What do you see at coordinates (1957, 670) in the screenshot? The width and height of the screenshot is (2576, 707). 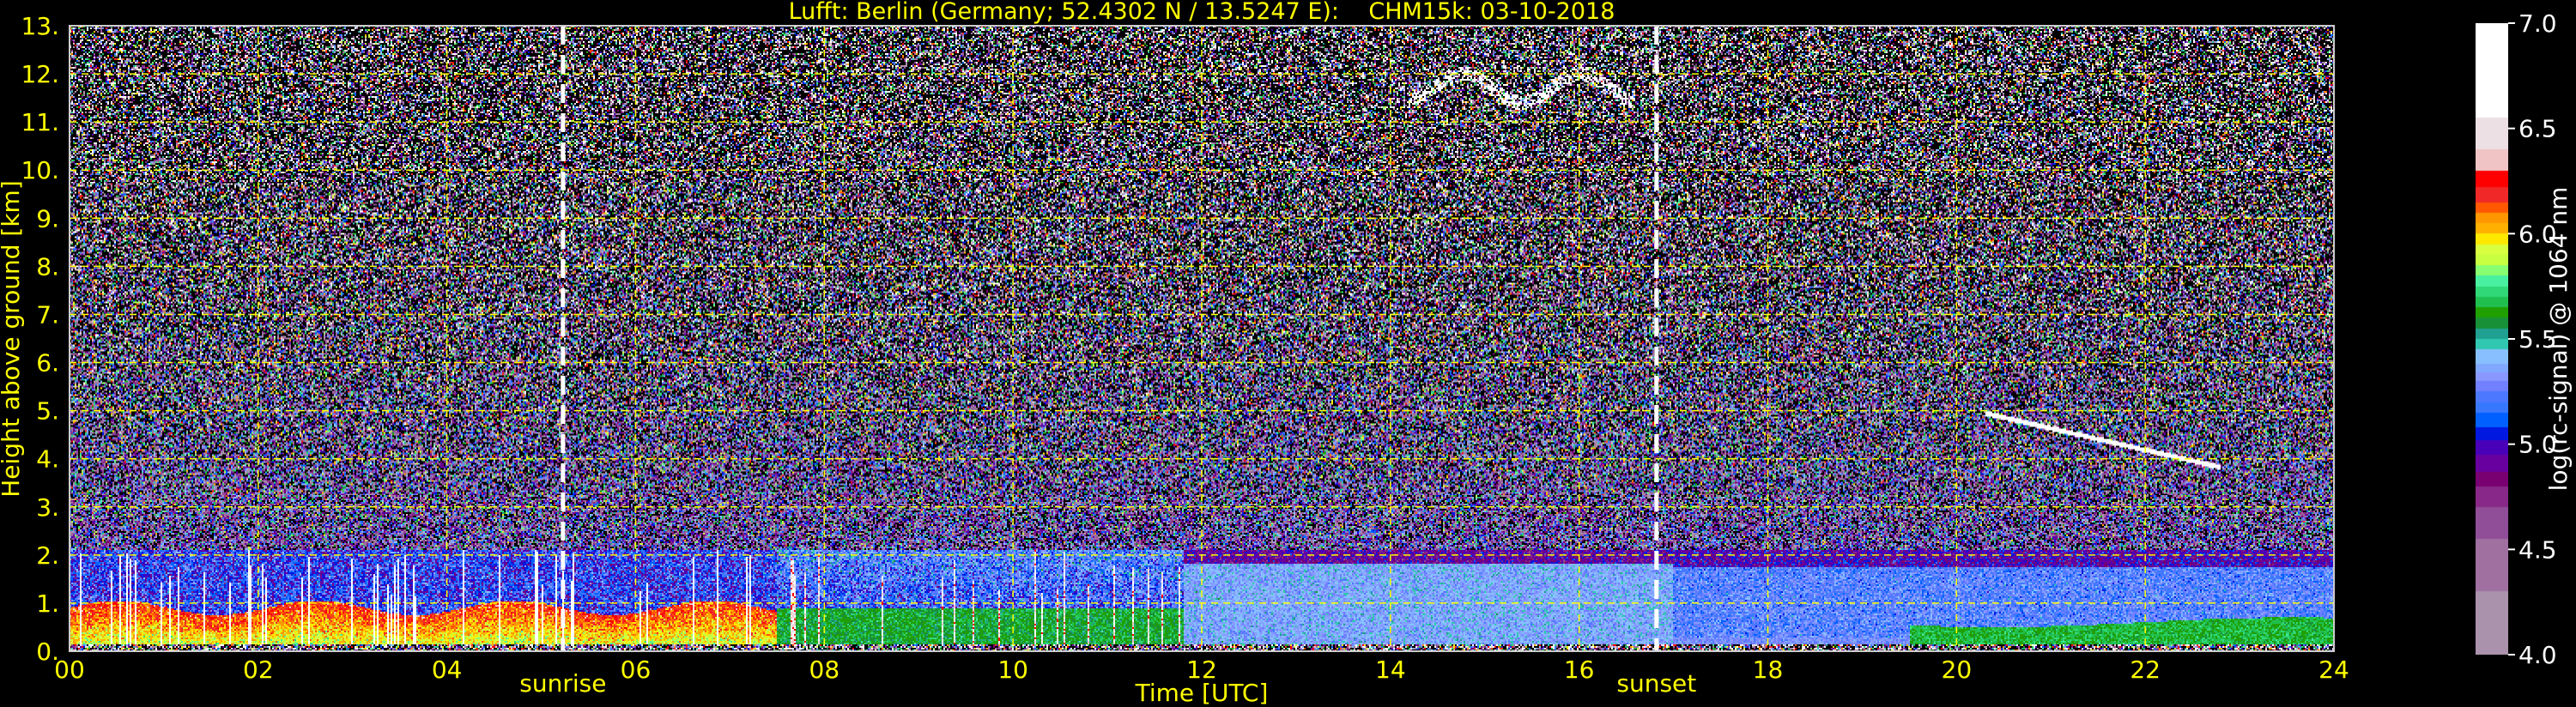 I see `x-tick-label: 20` at bounding box center [1957, 670].